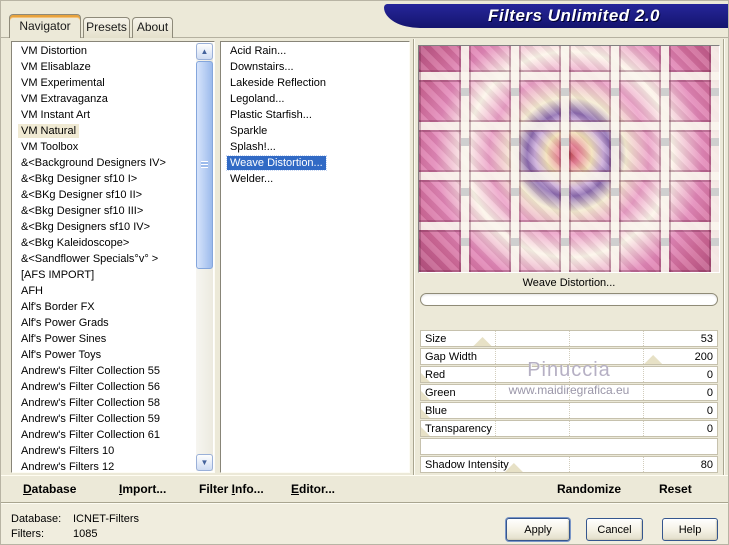  What do you see at coordinates (414, 271) in the screenshot?
I see `vertical-separator` at bounding box center [414, 271].